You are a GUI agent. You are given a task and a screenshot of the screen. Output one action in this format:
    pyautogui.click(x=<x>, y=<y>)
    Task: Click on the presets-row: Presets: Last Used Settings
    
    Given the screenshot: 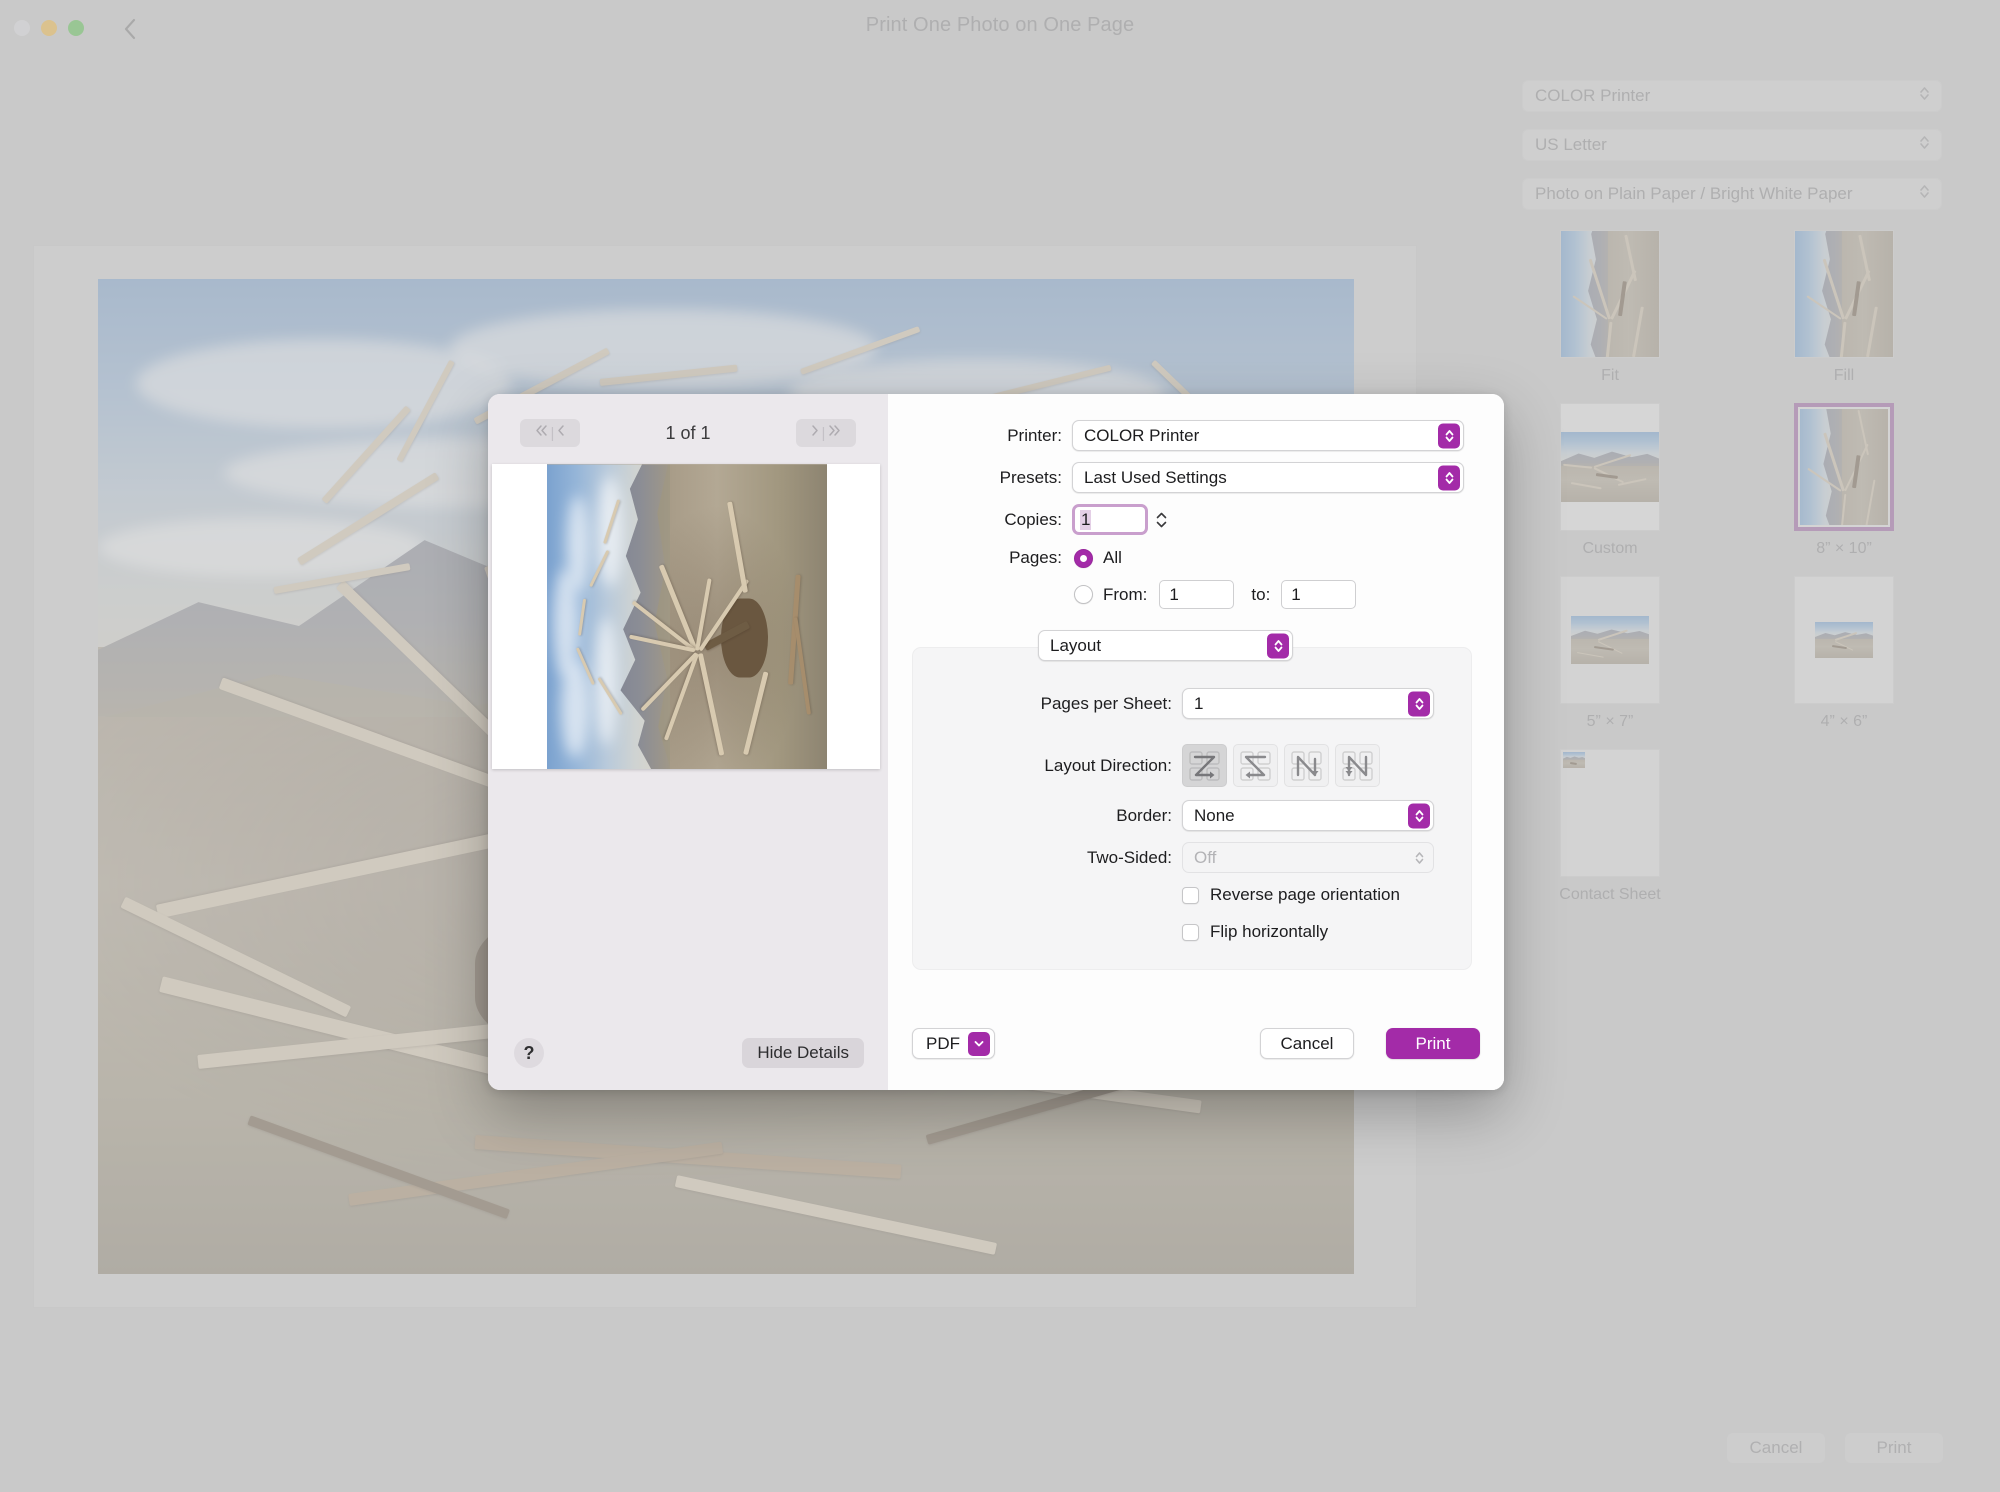 What is the action you would take?
    pyautogui.click(x=1188, y=477)
    